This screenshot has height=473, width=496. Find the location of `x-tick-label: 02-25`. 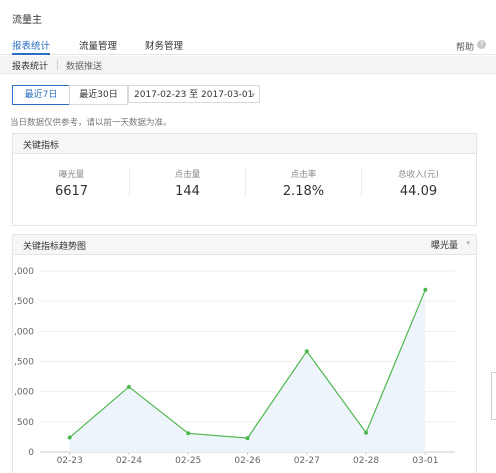

x-tick-label: 02-25 is located at coordinates (188, 461).